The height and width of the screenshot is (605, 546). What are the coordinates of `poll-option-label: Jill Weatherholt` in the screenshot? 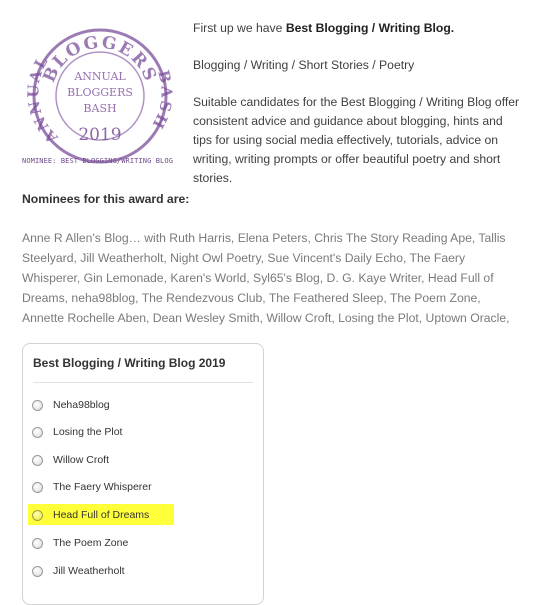 It's located at (89, 571).